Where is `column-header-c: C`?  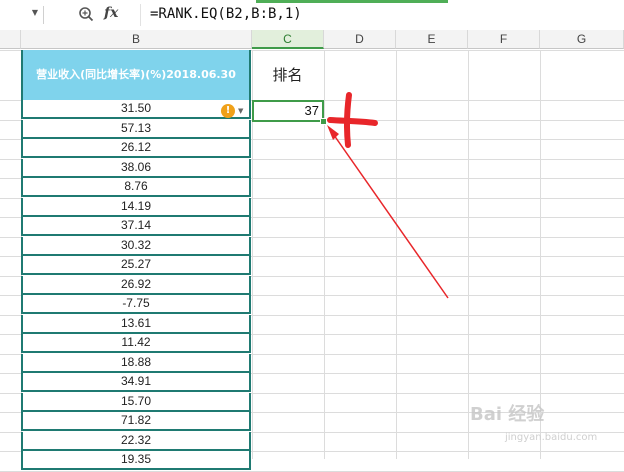
column-header-c: C is located at coordinates (288, 39).